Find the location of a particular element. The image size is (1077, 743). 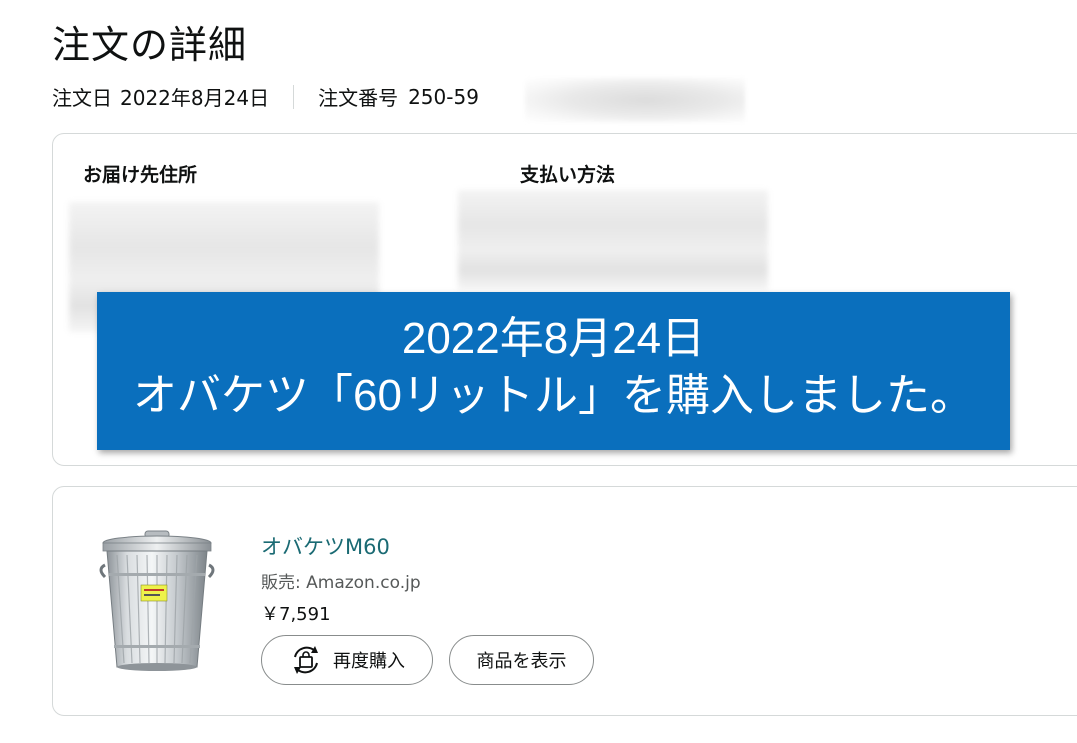

meta-divider is located at coordinates (294, 96).